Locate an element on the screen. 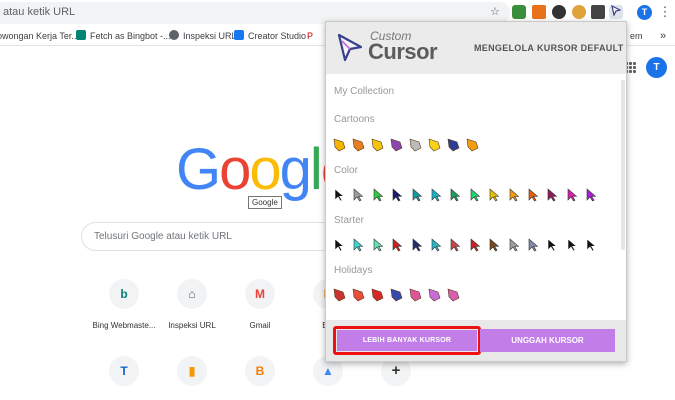  profile-avatar-icon: T is located at coordinates (644, 12).